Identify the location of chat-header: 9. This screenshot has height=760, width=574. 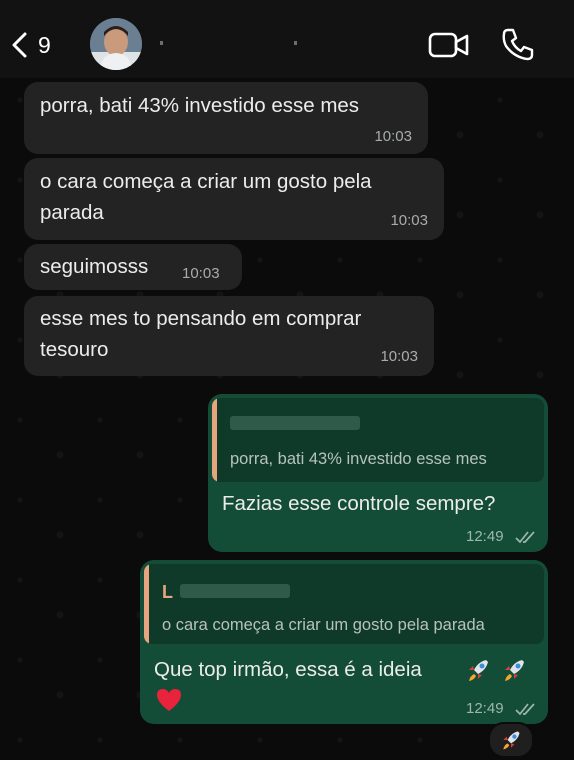
(287, 39).